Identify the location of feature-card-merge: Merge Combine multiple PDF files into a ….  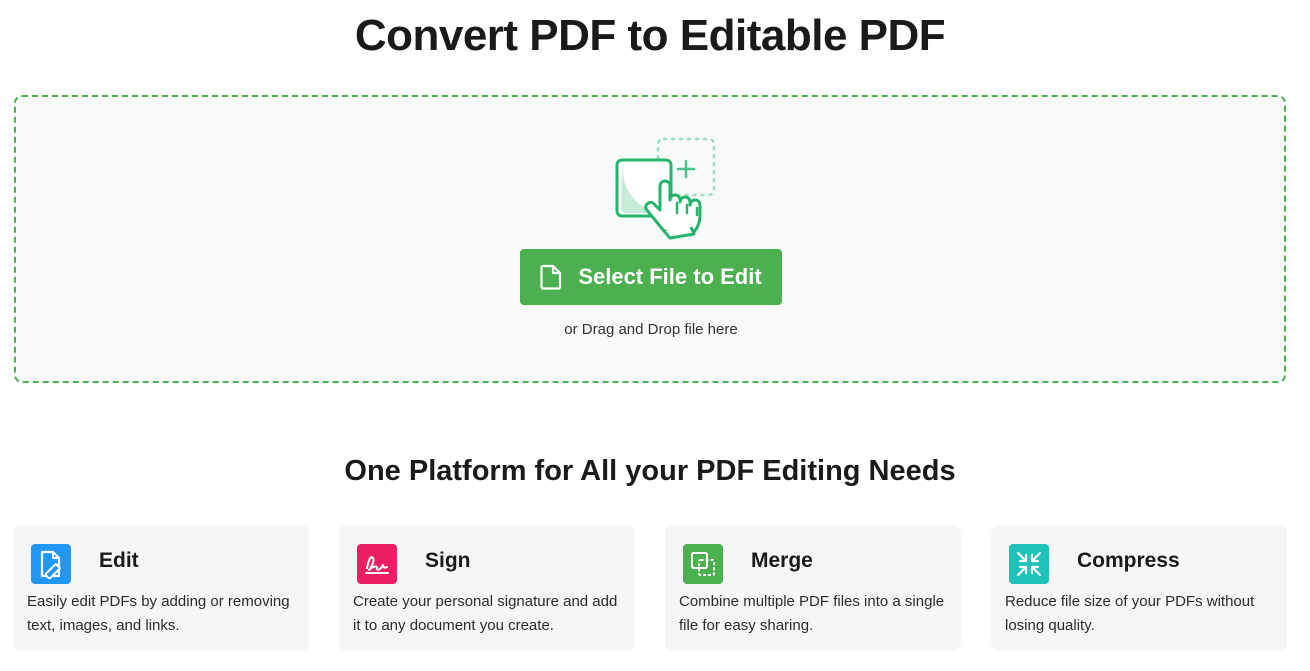
(813, 588).